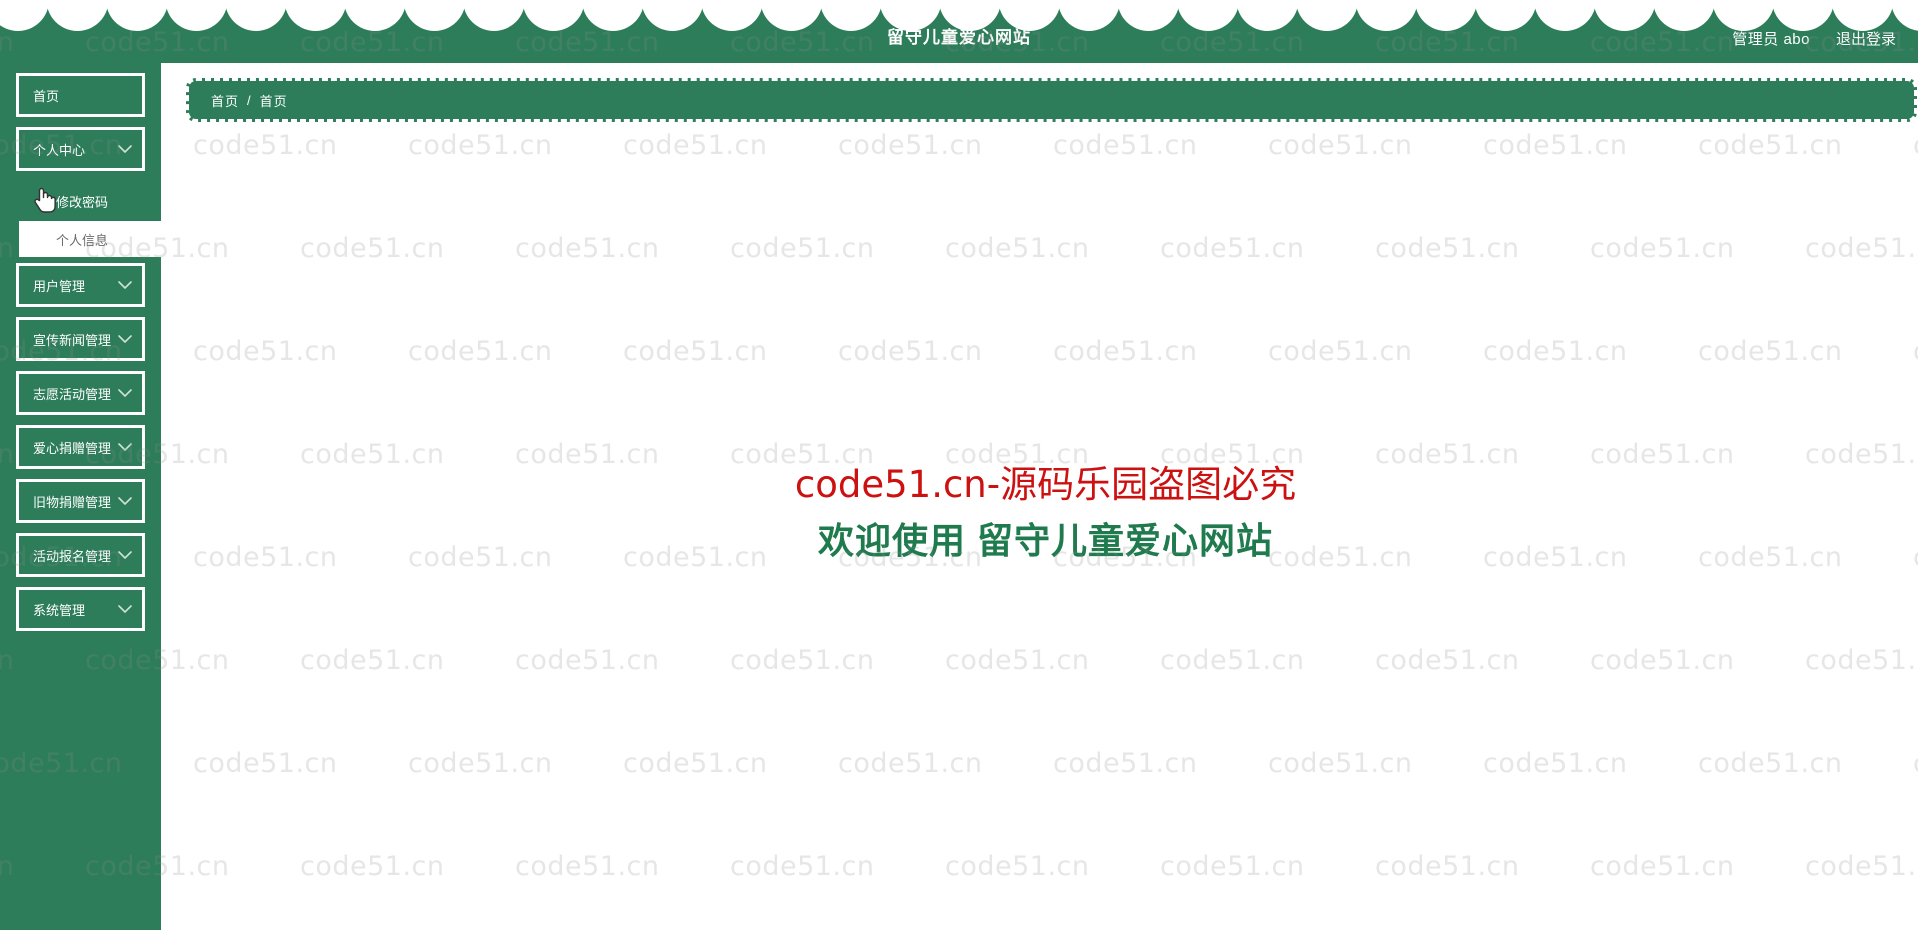 The image size is (1918, 930). I want to click on breadcrumb-item-home: 首页, so click(225, 100).